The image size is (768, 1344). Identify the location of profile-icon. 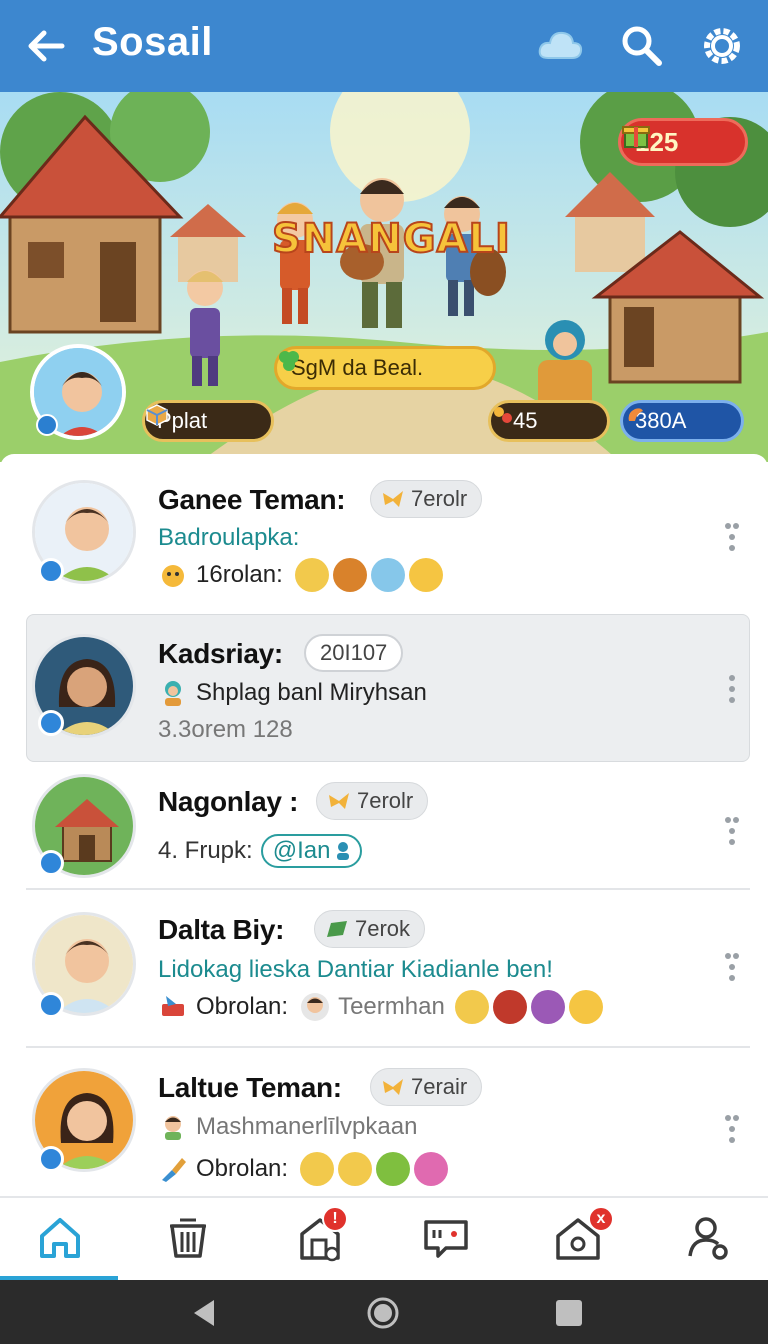
(708, 1238).